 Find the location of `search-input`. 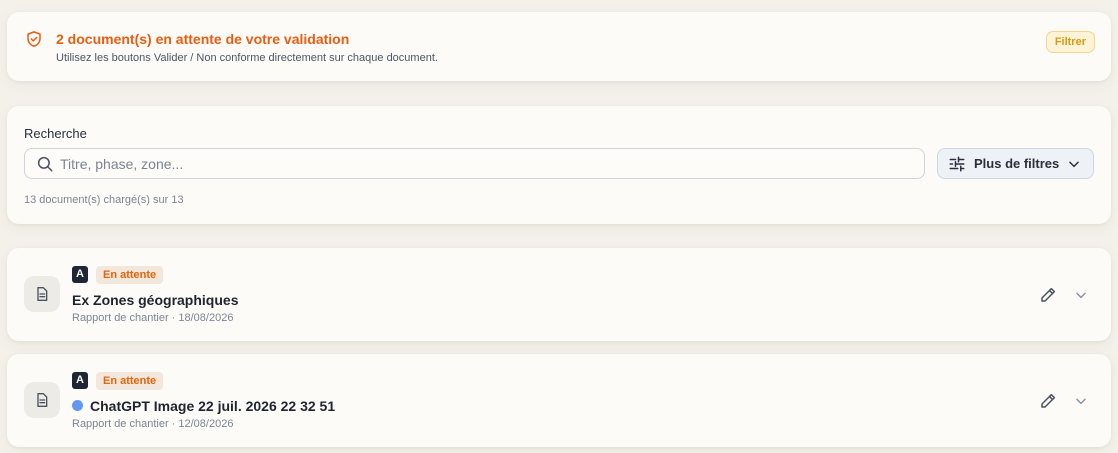

search-input is located at coordinates (485, 163).